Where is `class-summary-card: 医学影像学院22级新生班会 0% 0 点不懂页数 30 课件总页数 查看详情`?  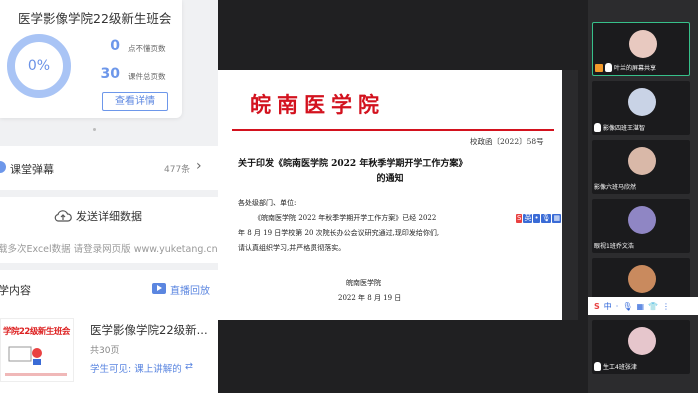
class-summary-card: 医学影像学院22级新生班会 0% 0 点不懂页数 30 课件总页数 查看详情 is located at coordinates (91, 59).